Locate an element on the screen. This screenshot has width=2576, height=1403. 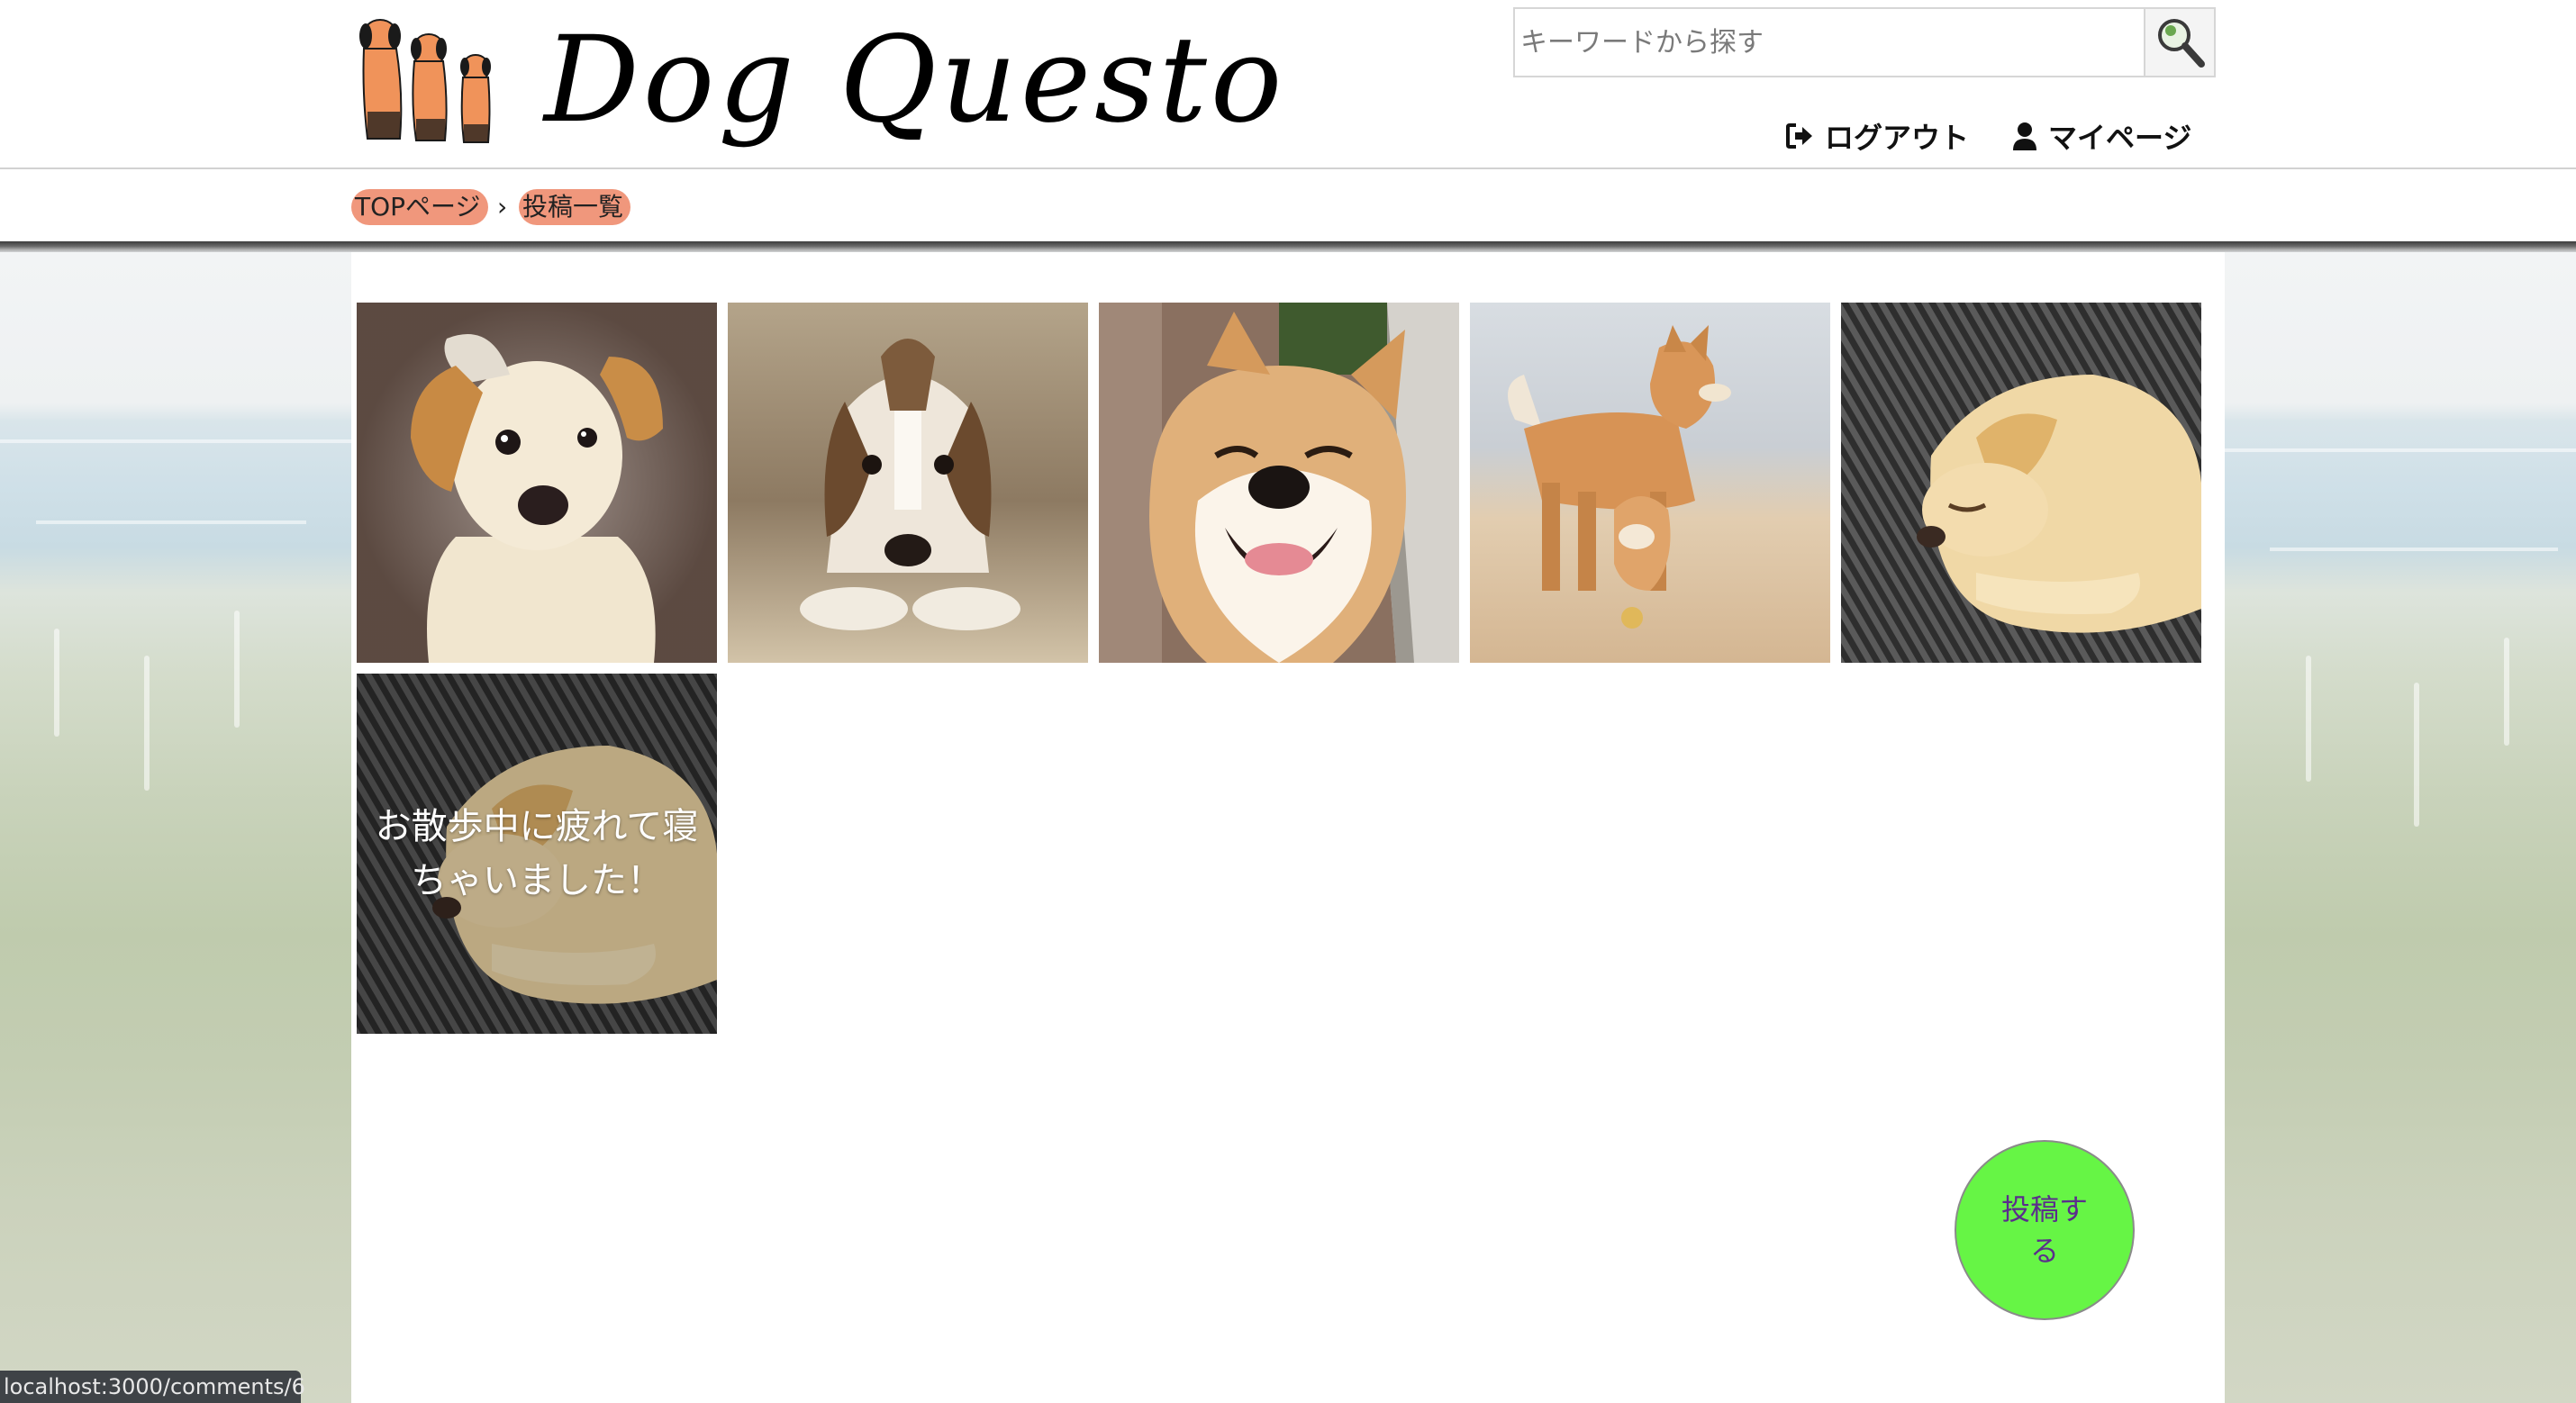
search-icon is located at coordinates (2181, 43).